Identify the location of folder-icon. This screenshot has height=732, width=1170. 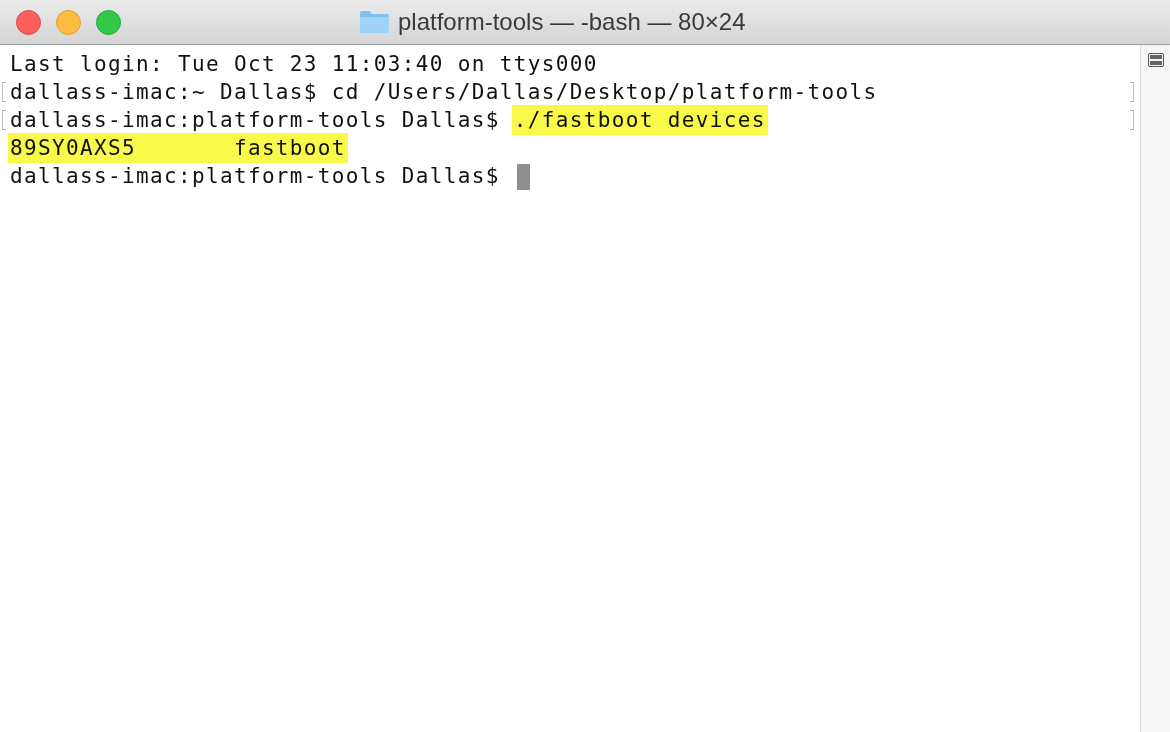
(374, 22).